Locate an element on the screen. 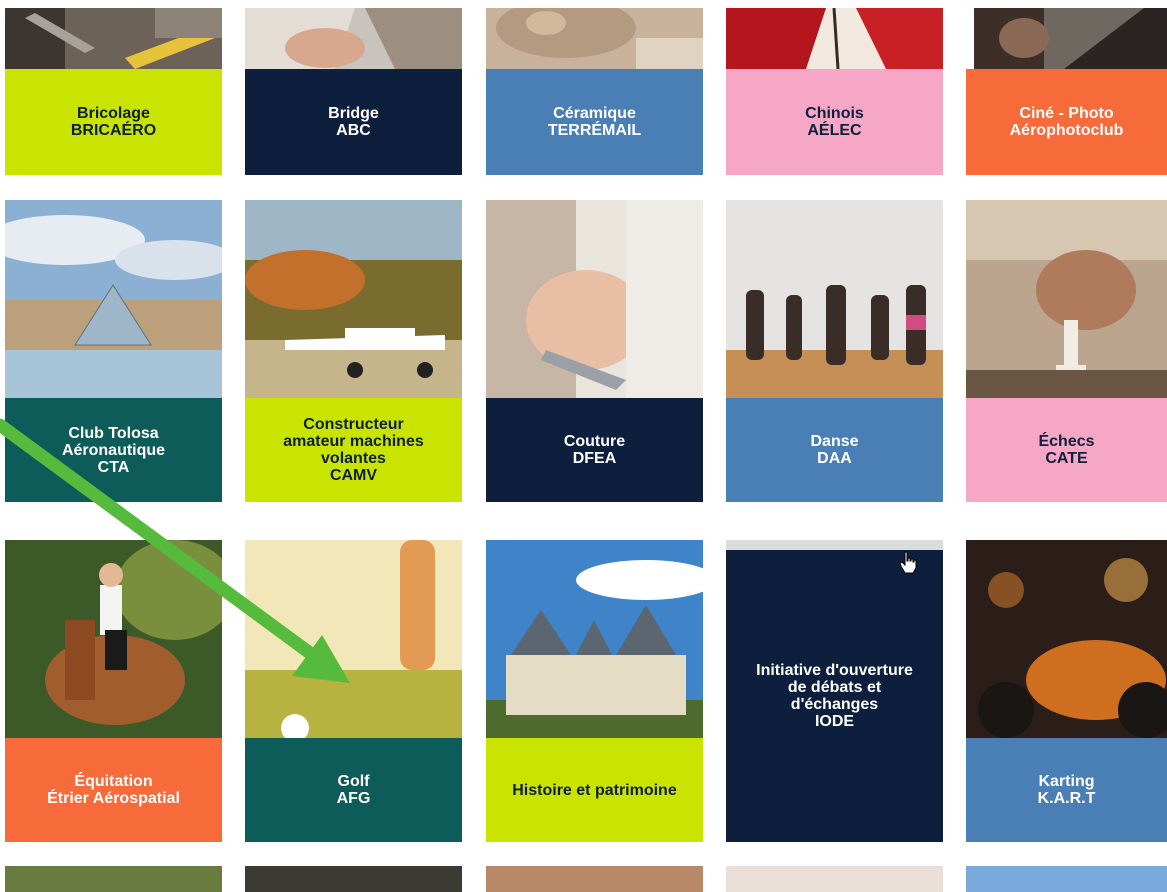 Image resolution: width=1167 pixels, height=892 pixels. card-ceramique: Céramique TERRÉMAIL is located at coordinates (594, 91).